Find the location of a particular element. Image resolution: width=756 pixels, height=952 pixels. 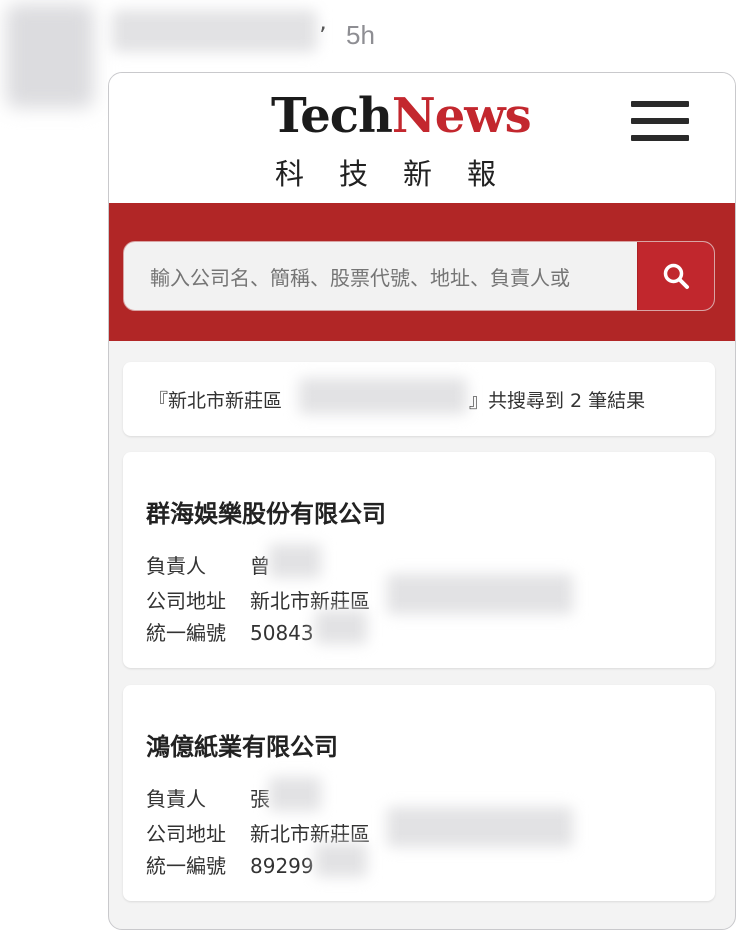

company-name: 群海娛樂股份有限公司 is located at coordinates (266, 511).